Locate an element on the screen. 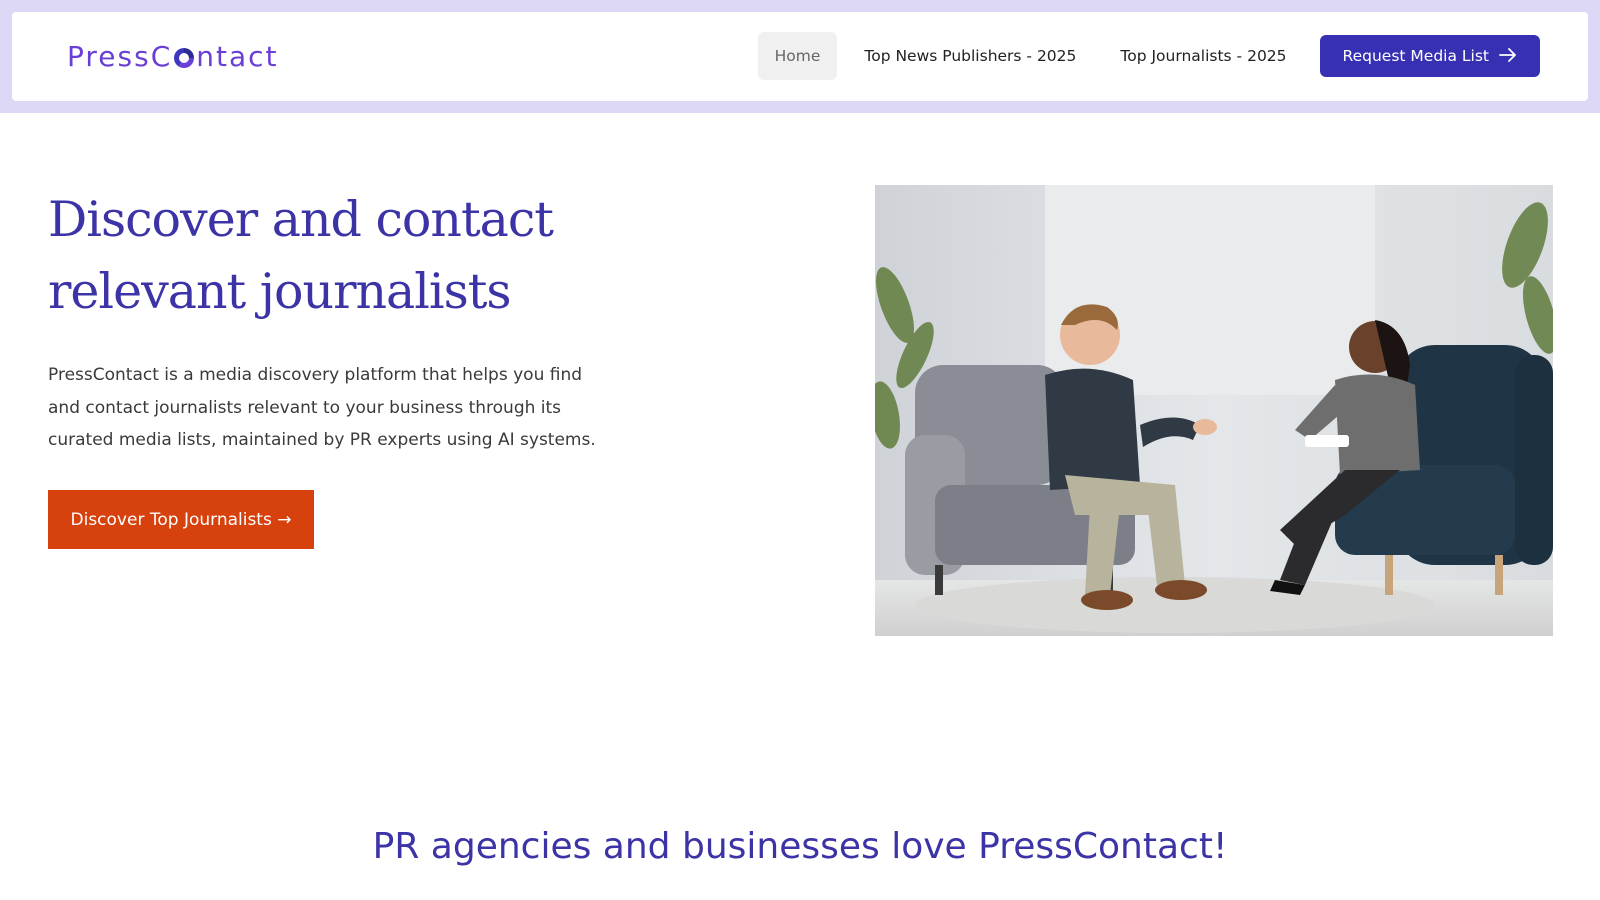 This screenshot has height=900, width=1600. request-media-list-button: Request Media List is located at coordinates (1429, 56).